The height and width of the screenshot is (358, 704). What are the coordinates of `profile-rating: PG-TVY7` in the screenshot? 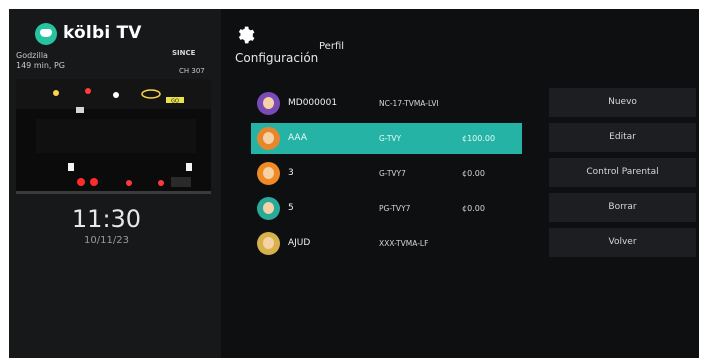 It's located at (395, 208).